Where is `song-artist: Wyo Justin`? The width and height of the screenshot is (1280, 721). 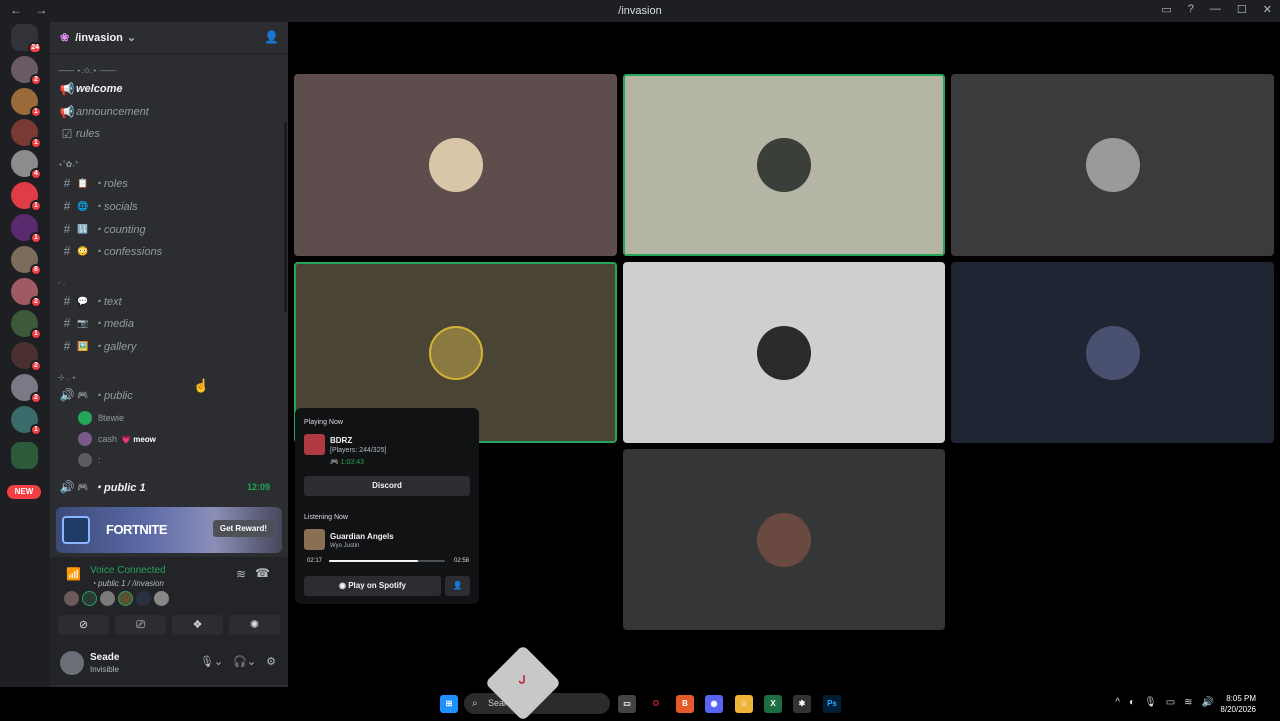
song-artist: Wyo Justin is located at coordinates (344, 546).